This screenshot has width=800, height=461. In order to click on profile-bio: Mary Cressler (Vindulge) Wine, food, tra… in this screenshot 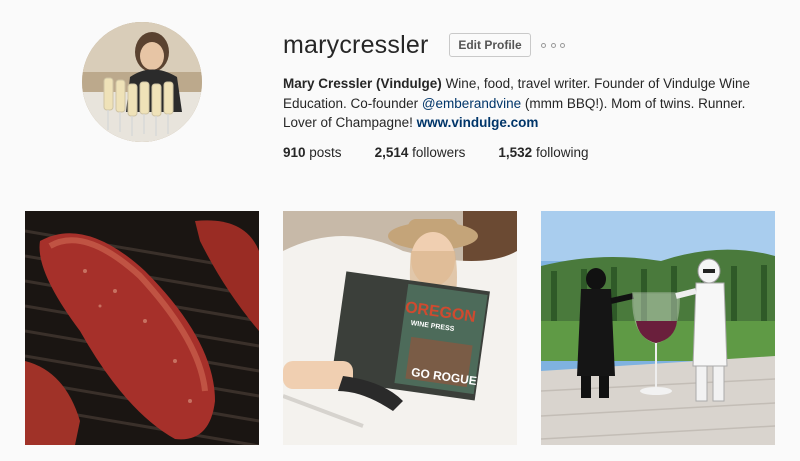, I will do `click(518, 103)`.